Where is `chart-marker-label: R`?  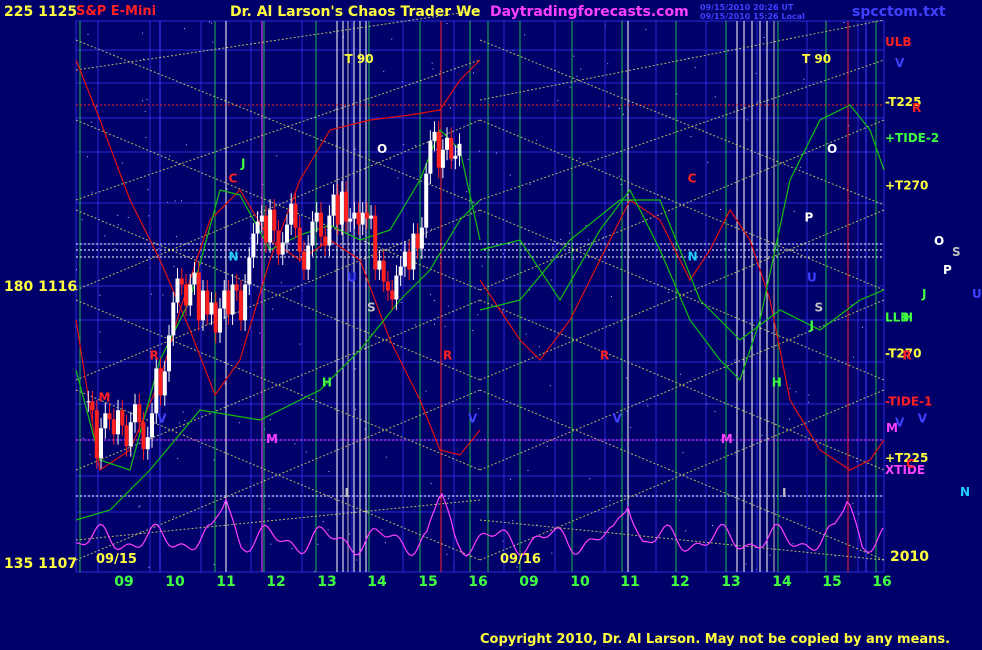 chart-marker-label: R is located at coordinates (154, 355).